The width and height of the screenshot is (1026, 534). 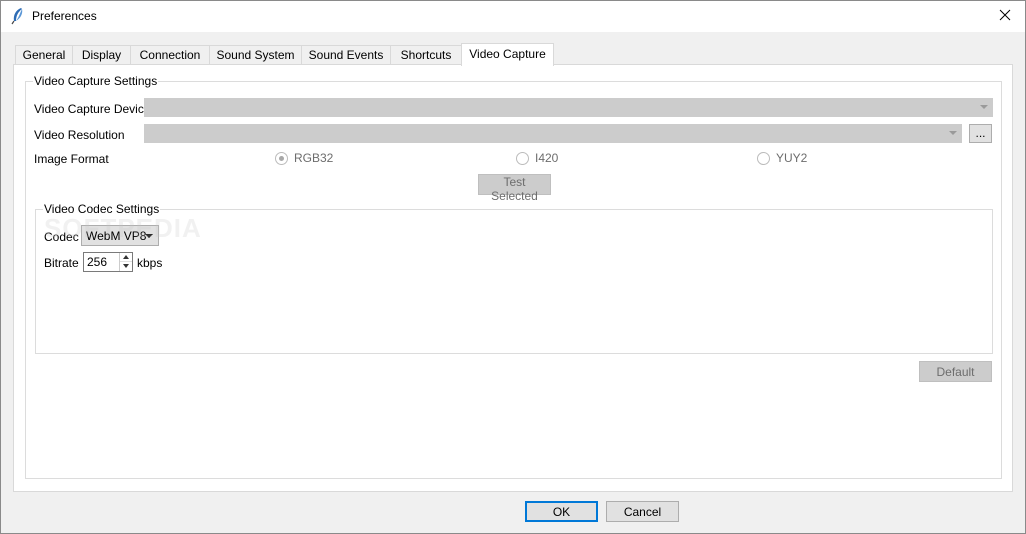 What do you see at coordinates (102, 209) in the screenshot?
I see `video-codec-settings-title: Video Codec Settings` at bounding box center [102, 209].